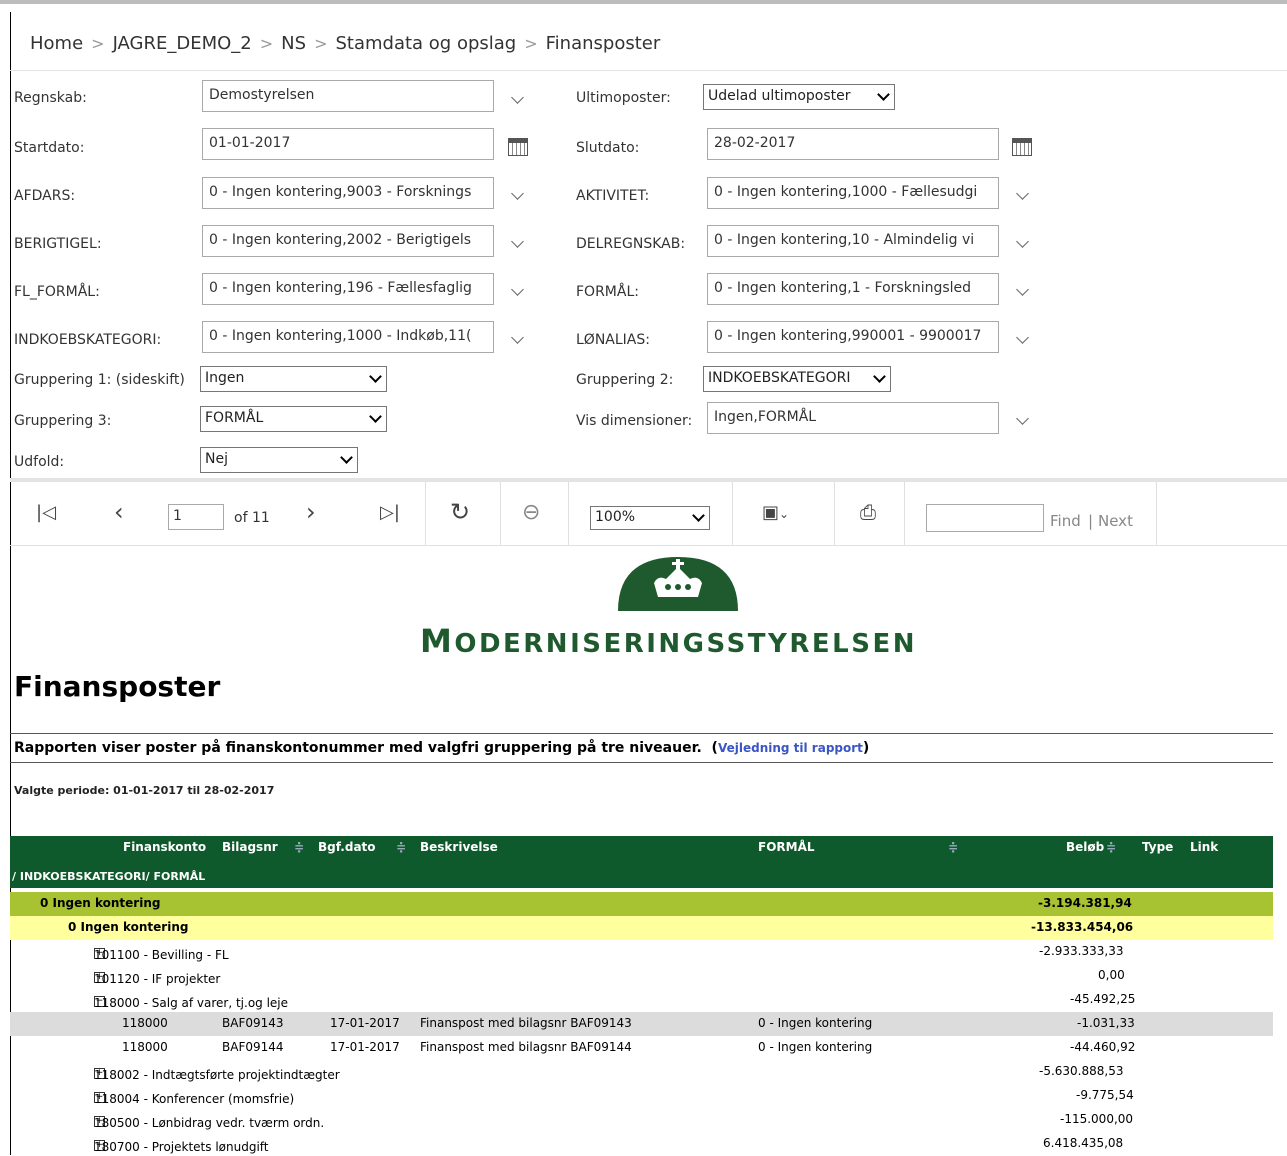  Describe the element at coordinates (775, 512) in the screenshot. I see `save-icon: ▣⌄` at that location.